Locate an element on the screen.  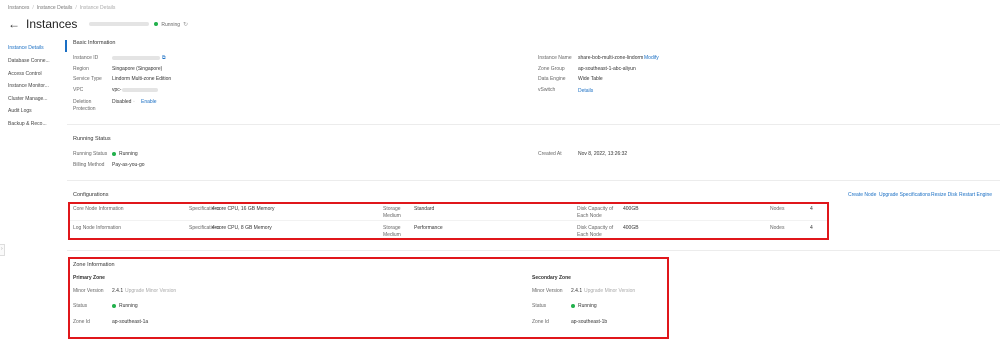
running-status-title: Running Status is located at coordinates (92, 139).